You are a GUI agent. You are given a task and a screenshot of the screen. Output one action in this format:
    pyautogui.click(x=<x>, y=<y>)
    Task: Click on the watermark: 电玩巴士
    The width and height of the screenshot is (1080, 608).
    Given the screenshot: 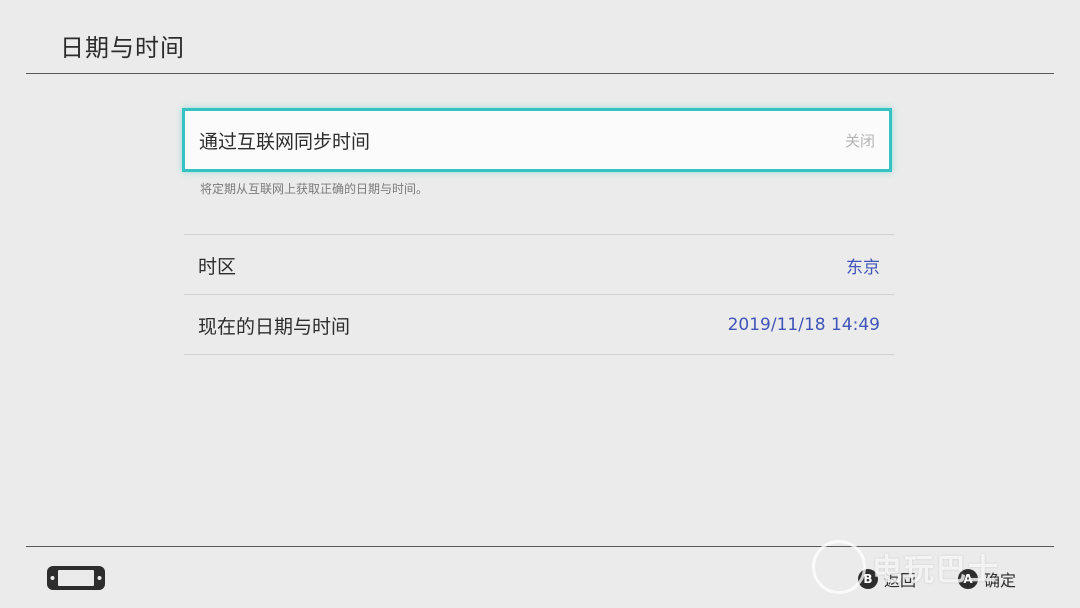 What is the action you would take?
    pyautogui.click(x=906, y=567)
    